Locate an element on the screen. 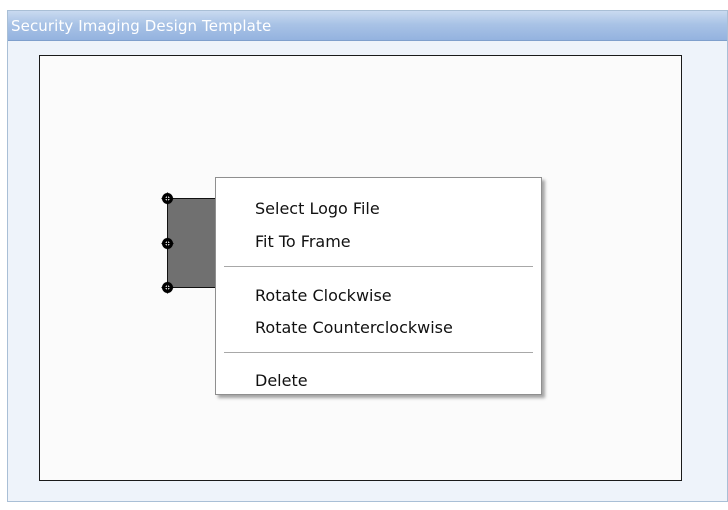 Image resolution: width=728 pixels, height=510 pixels. menu-item-rotate-counterclockwise: Rotate Counterclockwise is located at coordinates (378, 328).